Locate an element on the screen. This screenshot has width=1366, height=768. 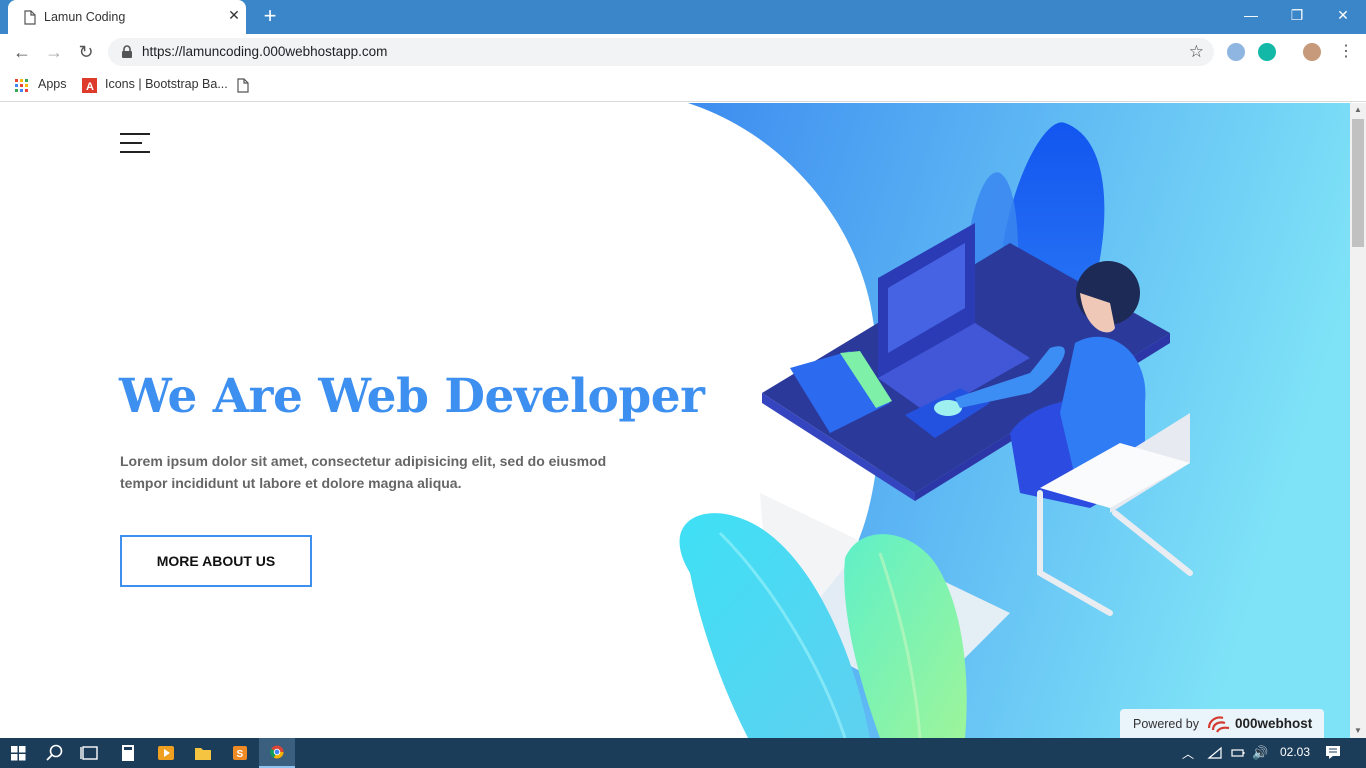
menu-dots-icon: ⋮ is located at coordinates (1346, 52).